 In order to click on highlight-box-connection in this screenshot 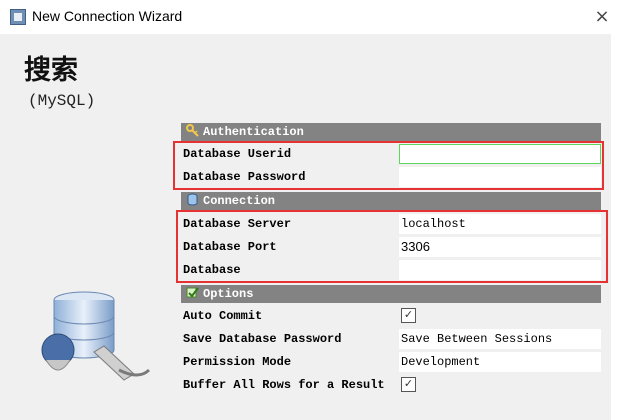, I will do `click(392, 246)`.